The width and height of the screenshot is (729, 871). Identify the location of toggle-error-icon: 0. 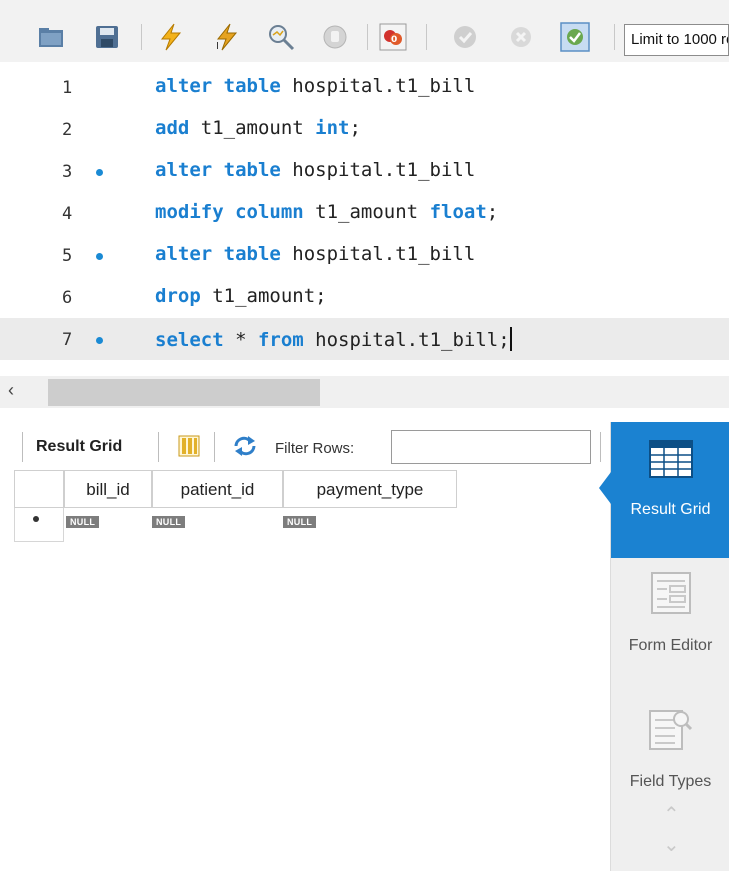
(393, 37).